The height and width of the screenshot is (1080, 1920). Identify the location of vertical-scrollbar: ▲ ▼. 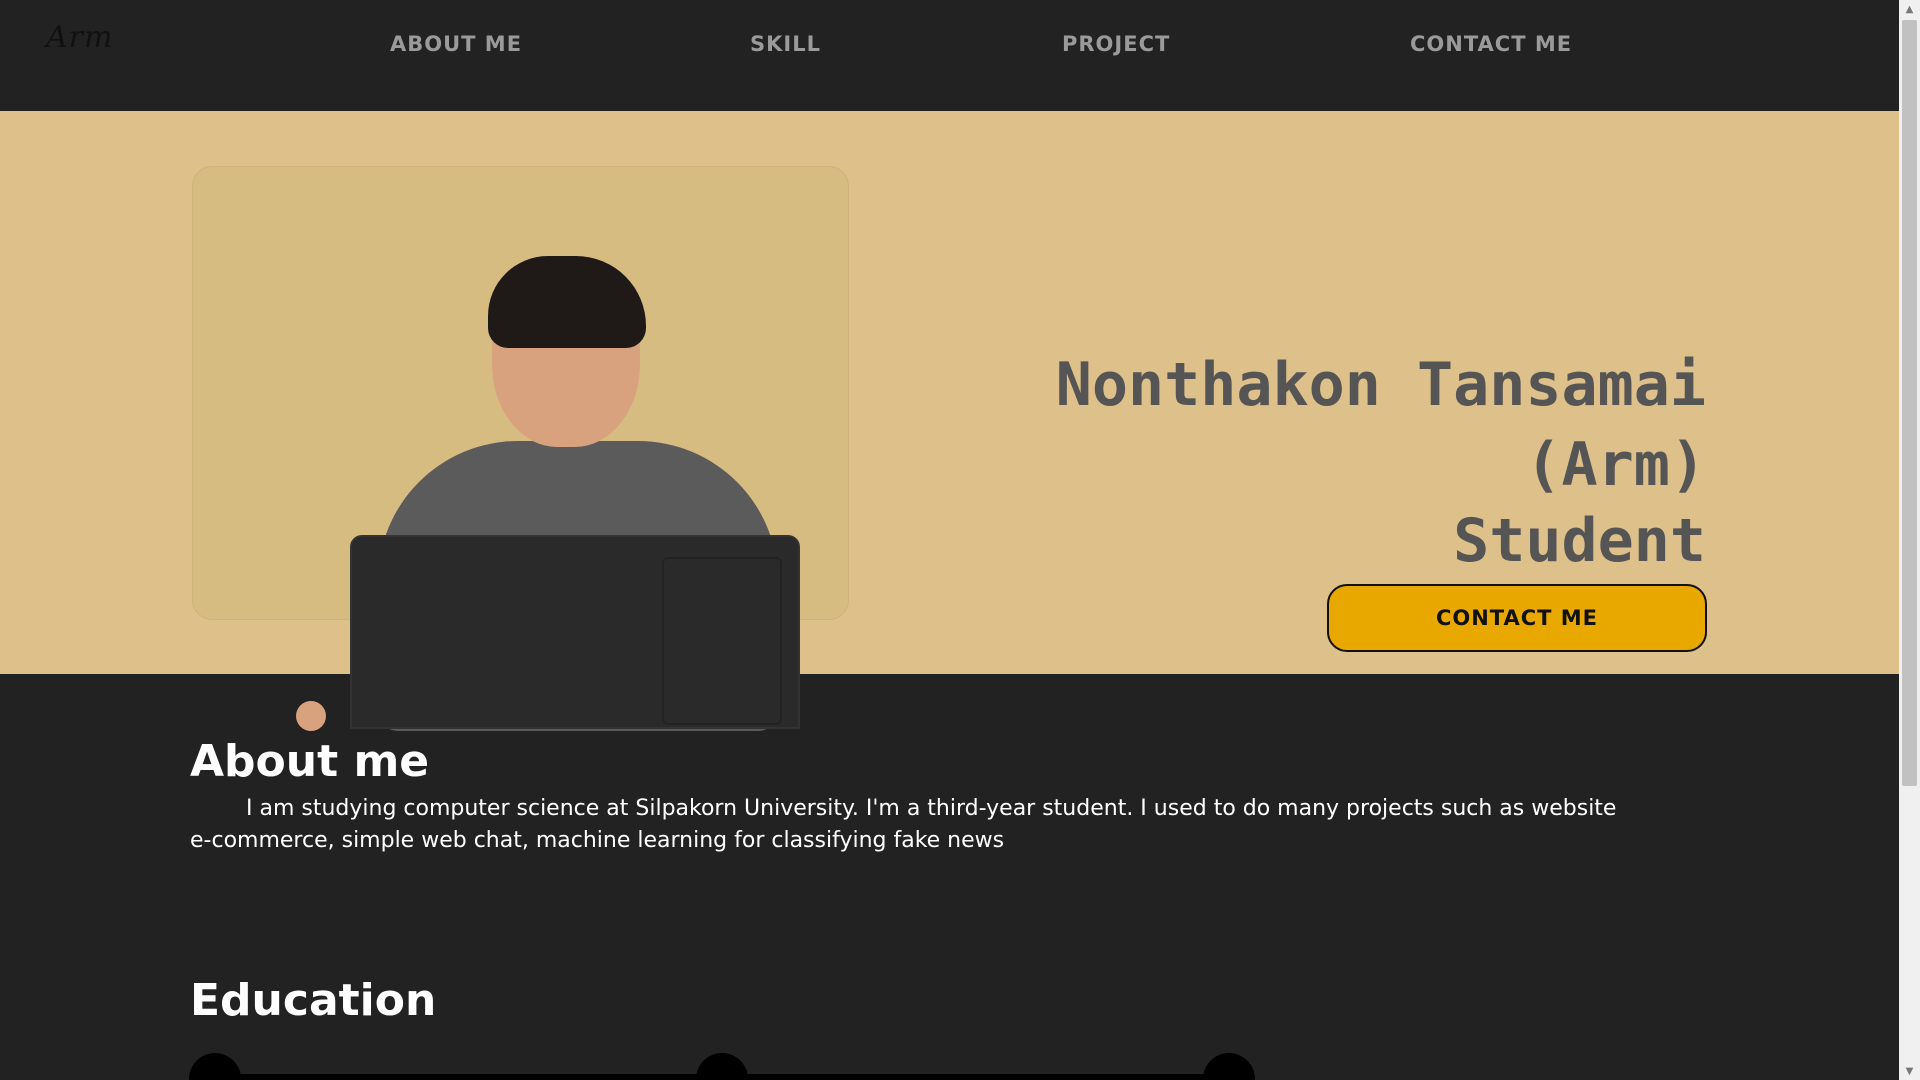
(1909, 540).